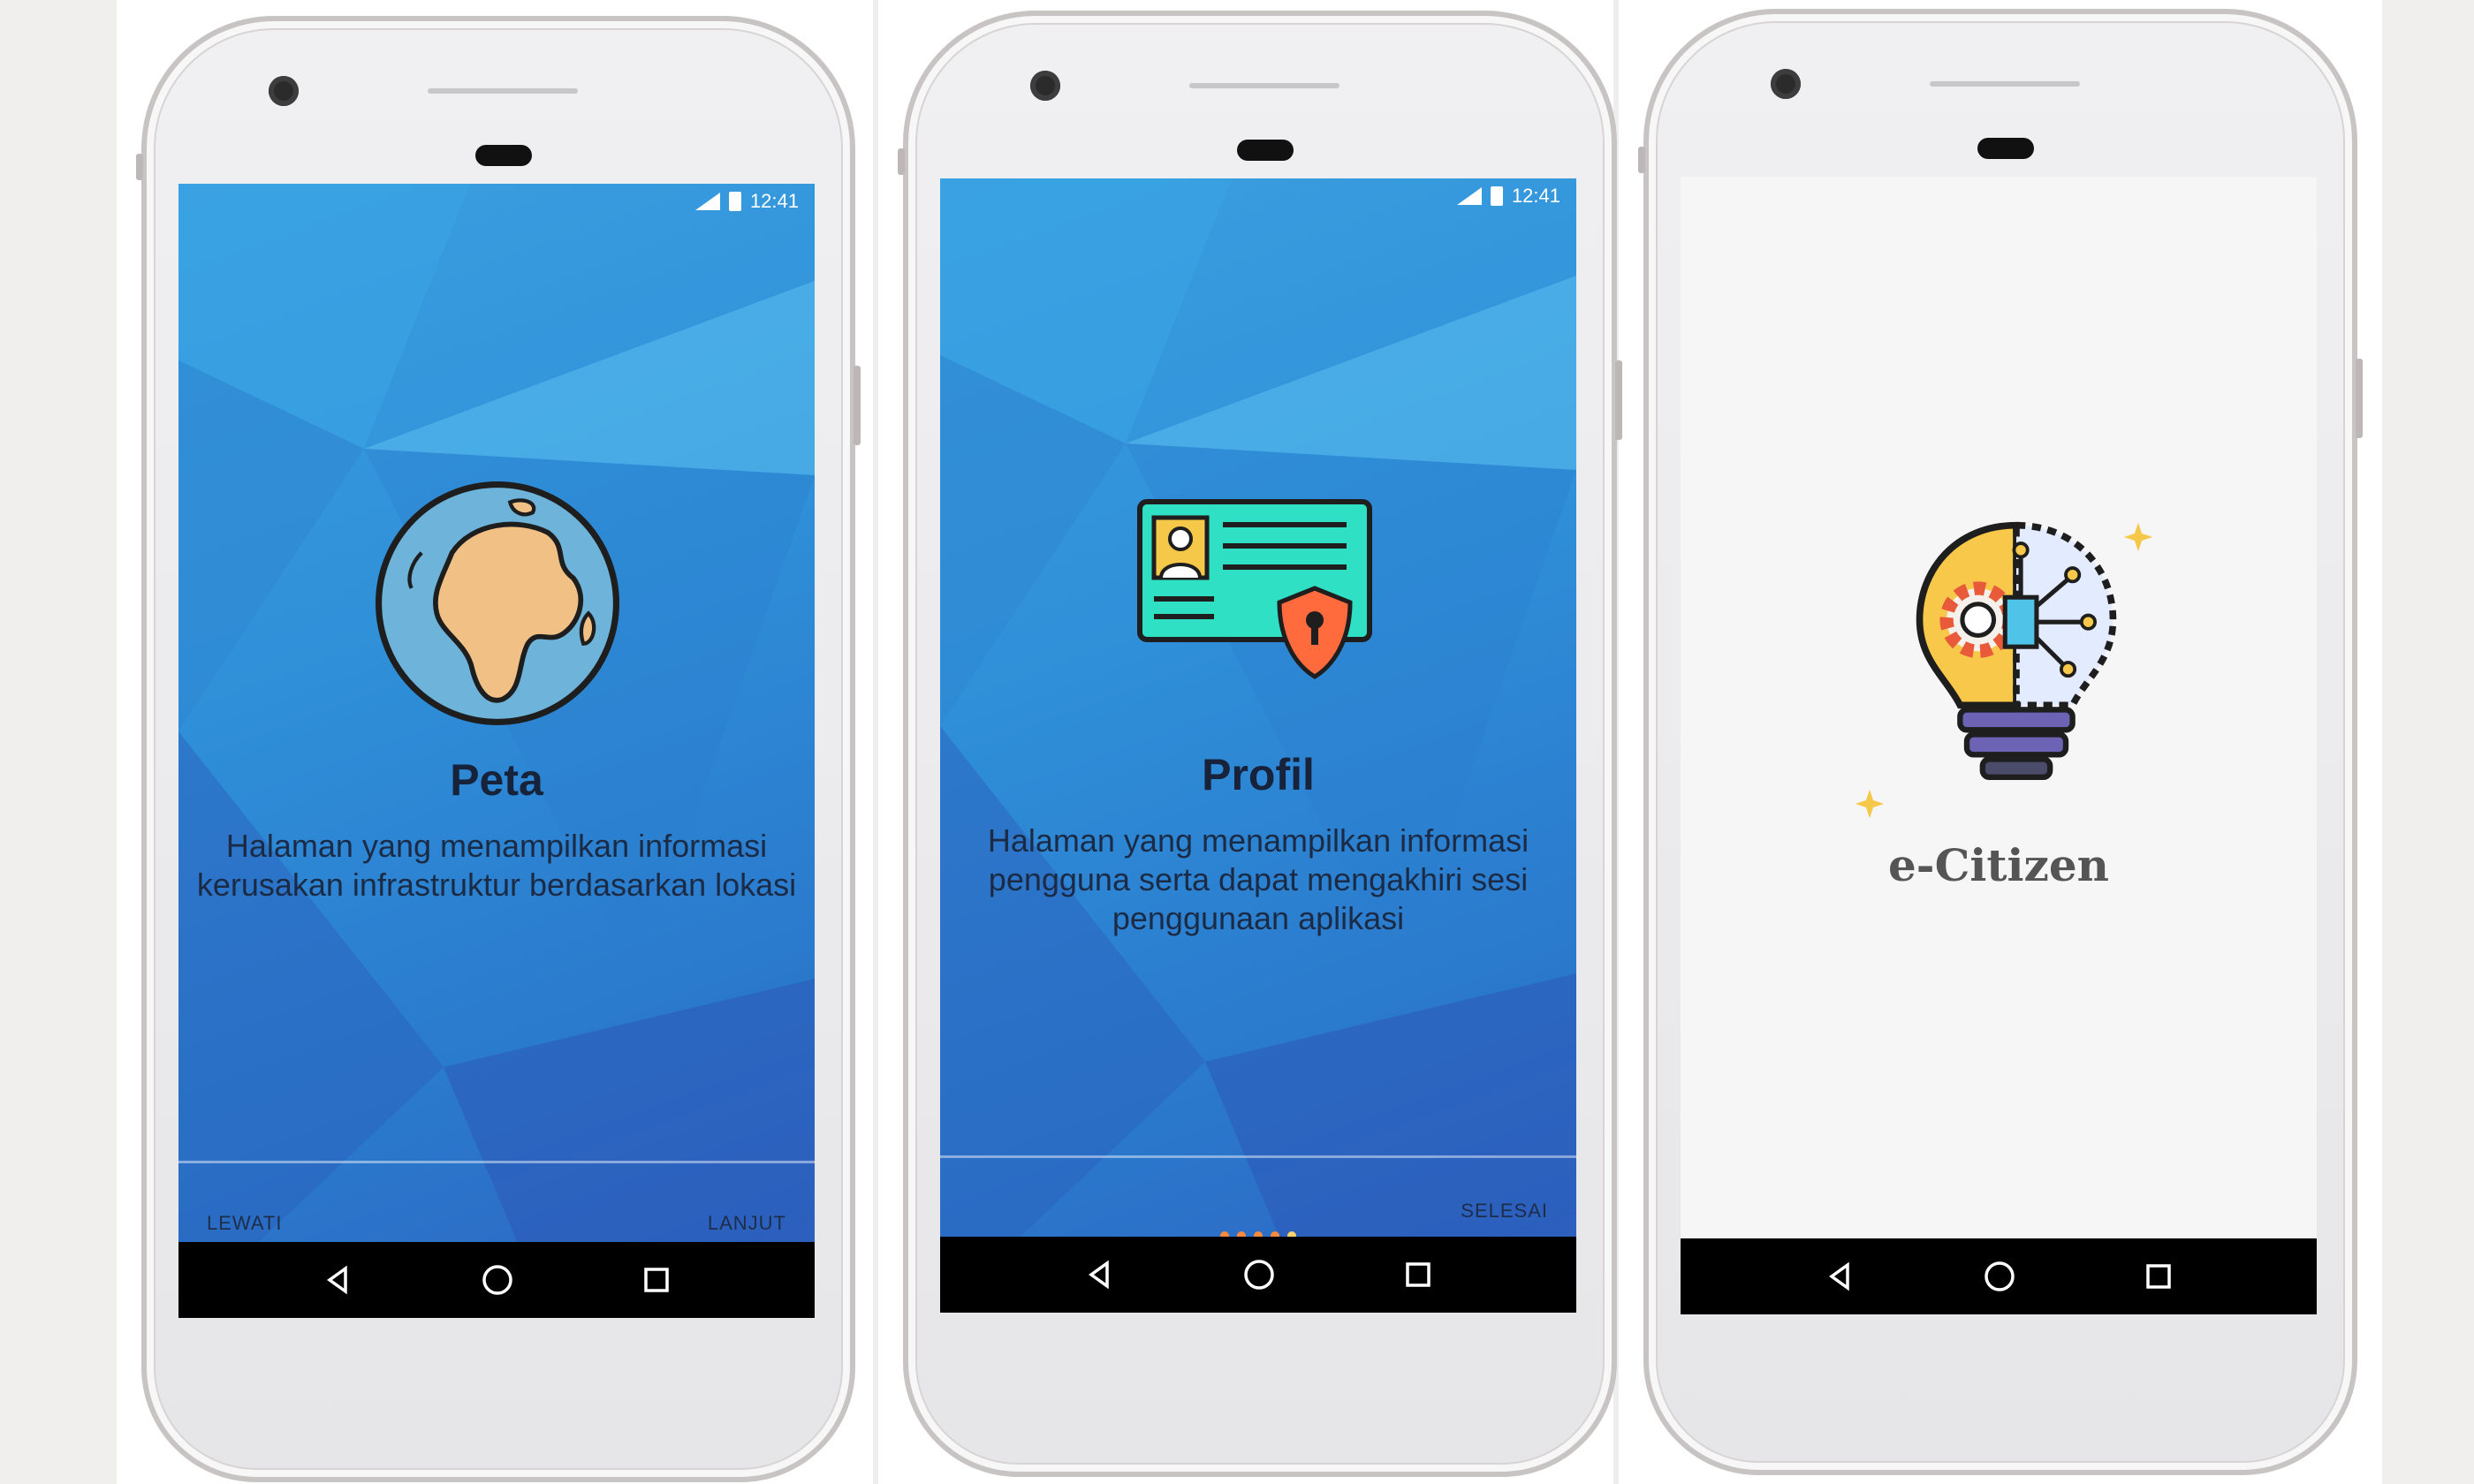 The image size is (2474, 1484). Describe the element at coordinates (58, 742) in the screenshot. I see `page-margin-left` at that location.